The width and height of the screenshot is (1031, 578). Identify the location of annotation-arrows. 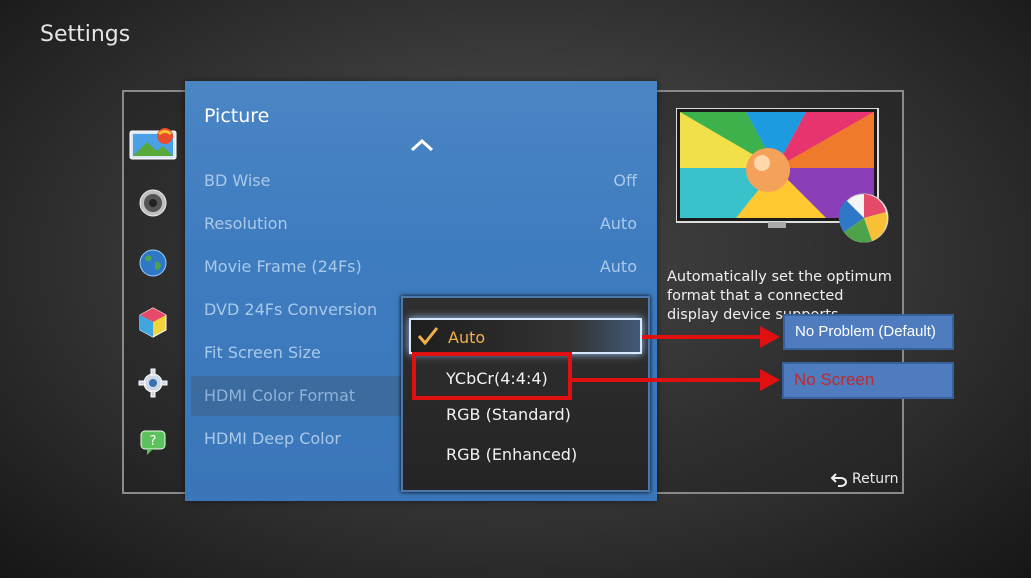
(676, 358).